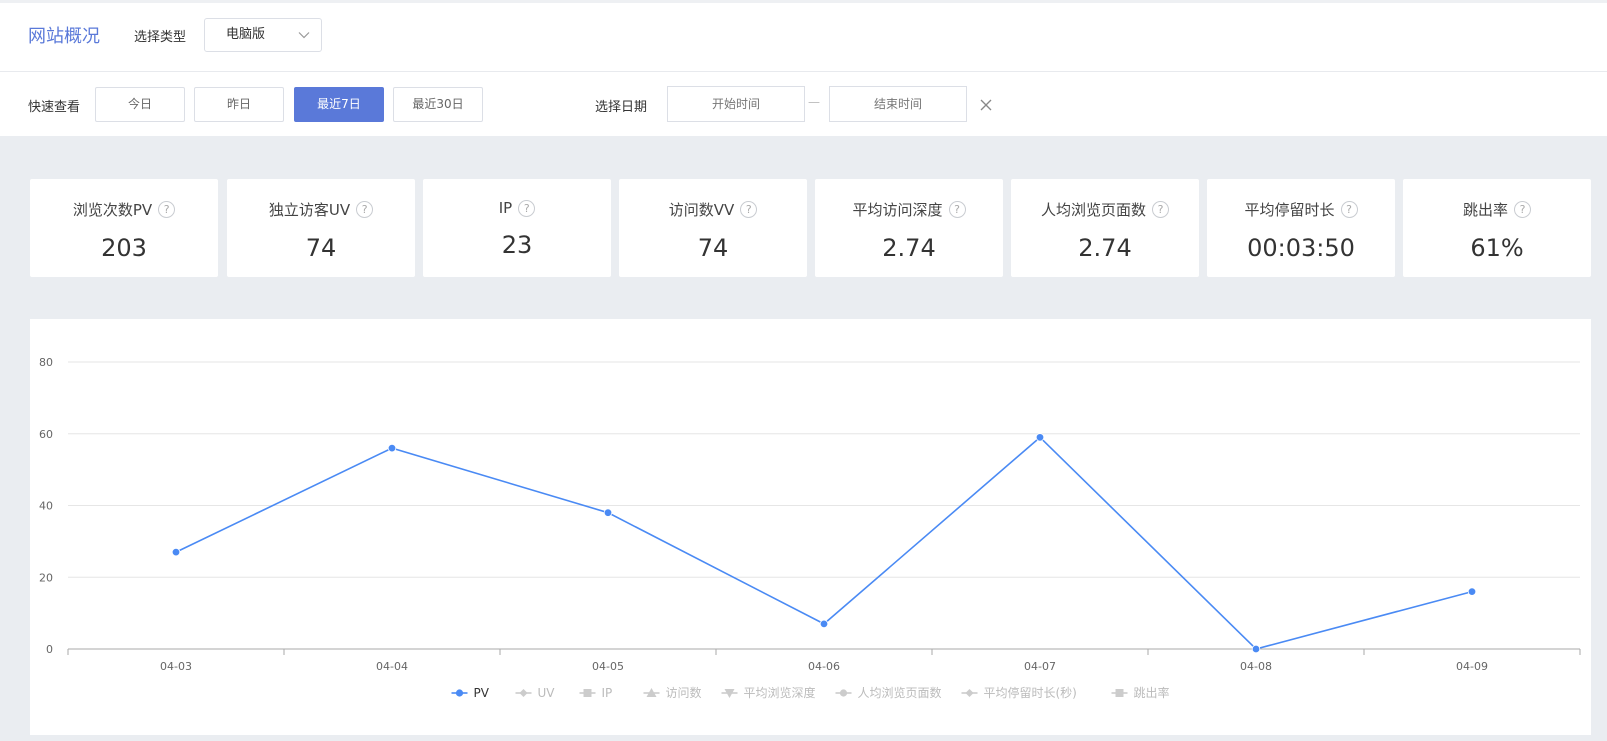 Image resolution: width=1607 pixels, height=741 pixels. Describe the element at coordinates (1485, 210) in the screenshot. I see `stat-label: 跳出率` at that location.